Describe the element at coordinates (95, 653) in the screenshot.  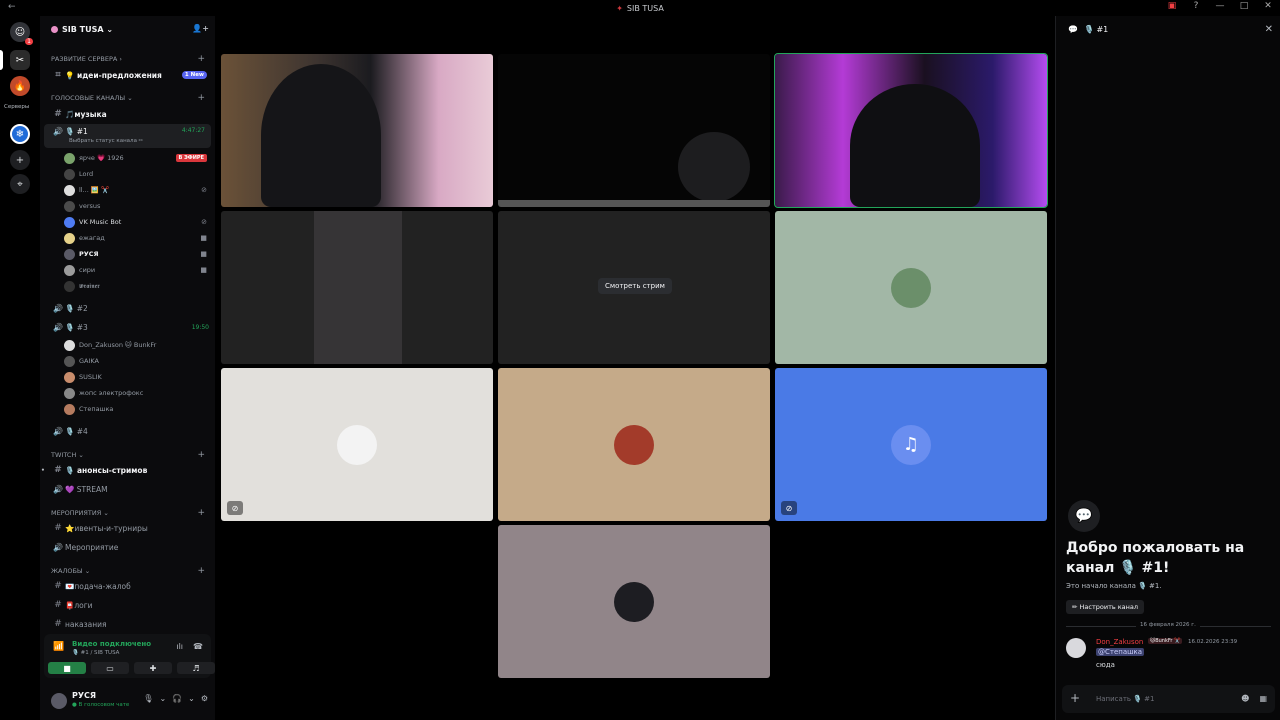
I see `voice-channel-path: 🎙️ #1 / SIB TUSA` at that location.